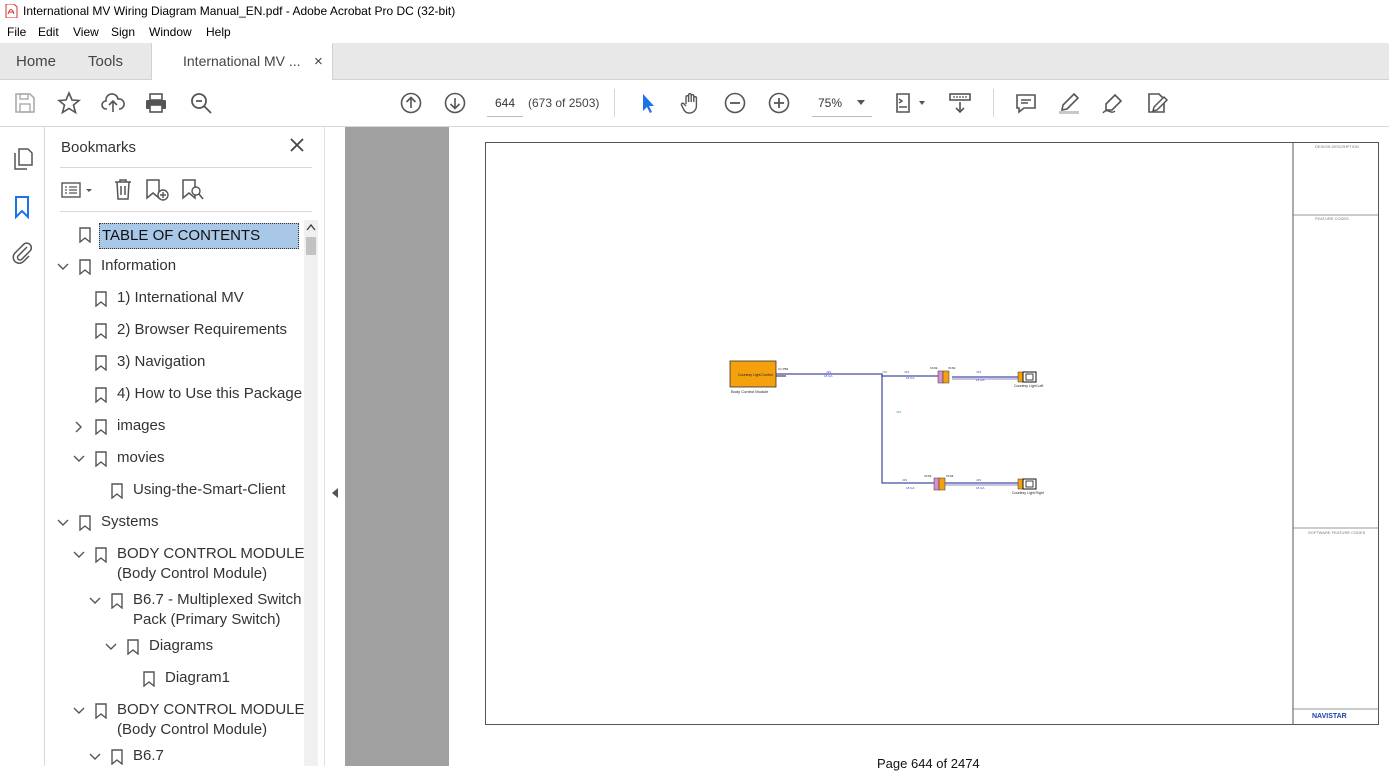 Image resolution: width=1389 pixels, height=771 pixels. Describe the element at coordinates (193, 190) in the screenshot. I see `find-bookmark-icon` at that location.